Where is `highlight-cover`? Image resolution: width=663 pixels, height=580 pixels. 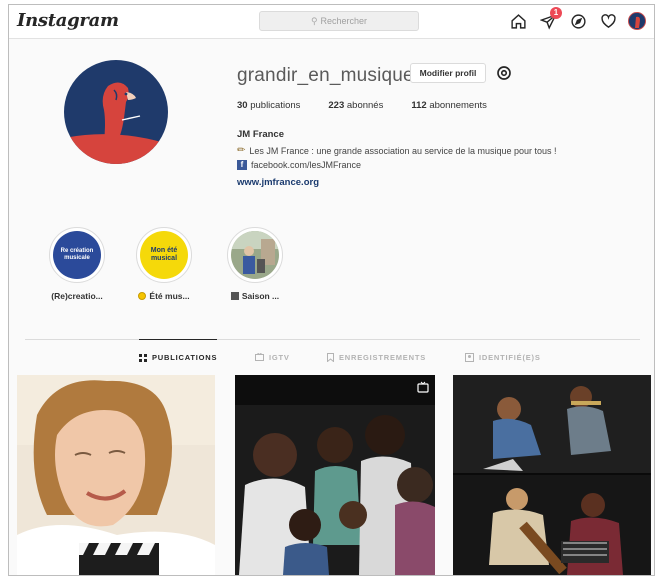
highlight-cover is located at coordinates (255, 255).